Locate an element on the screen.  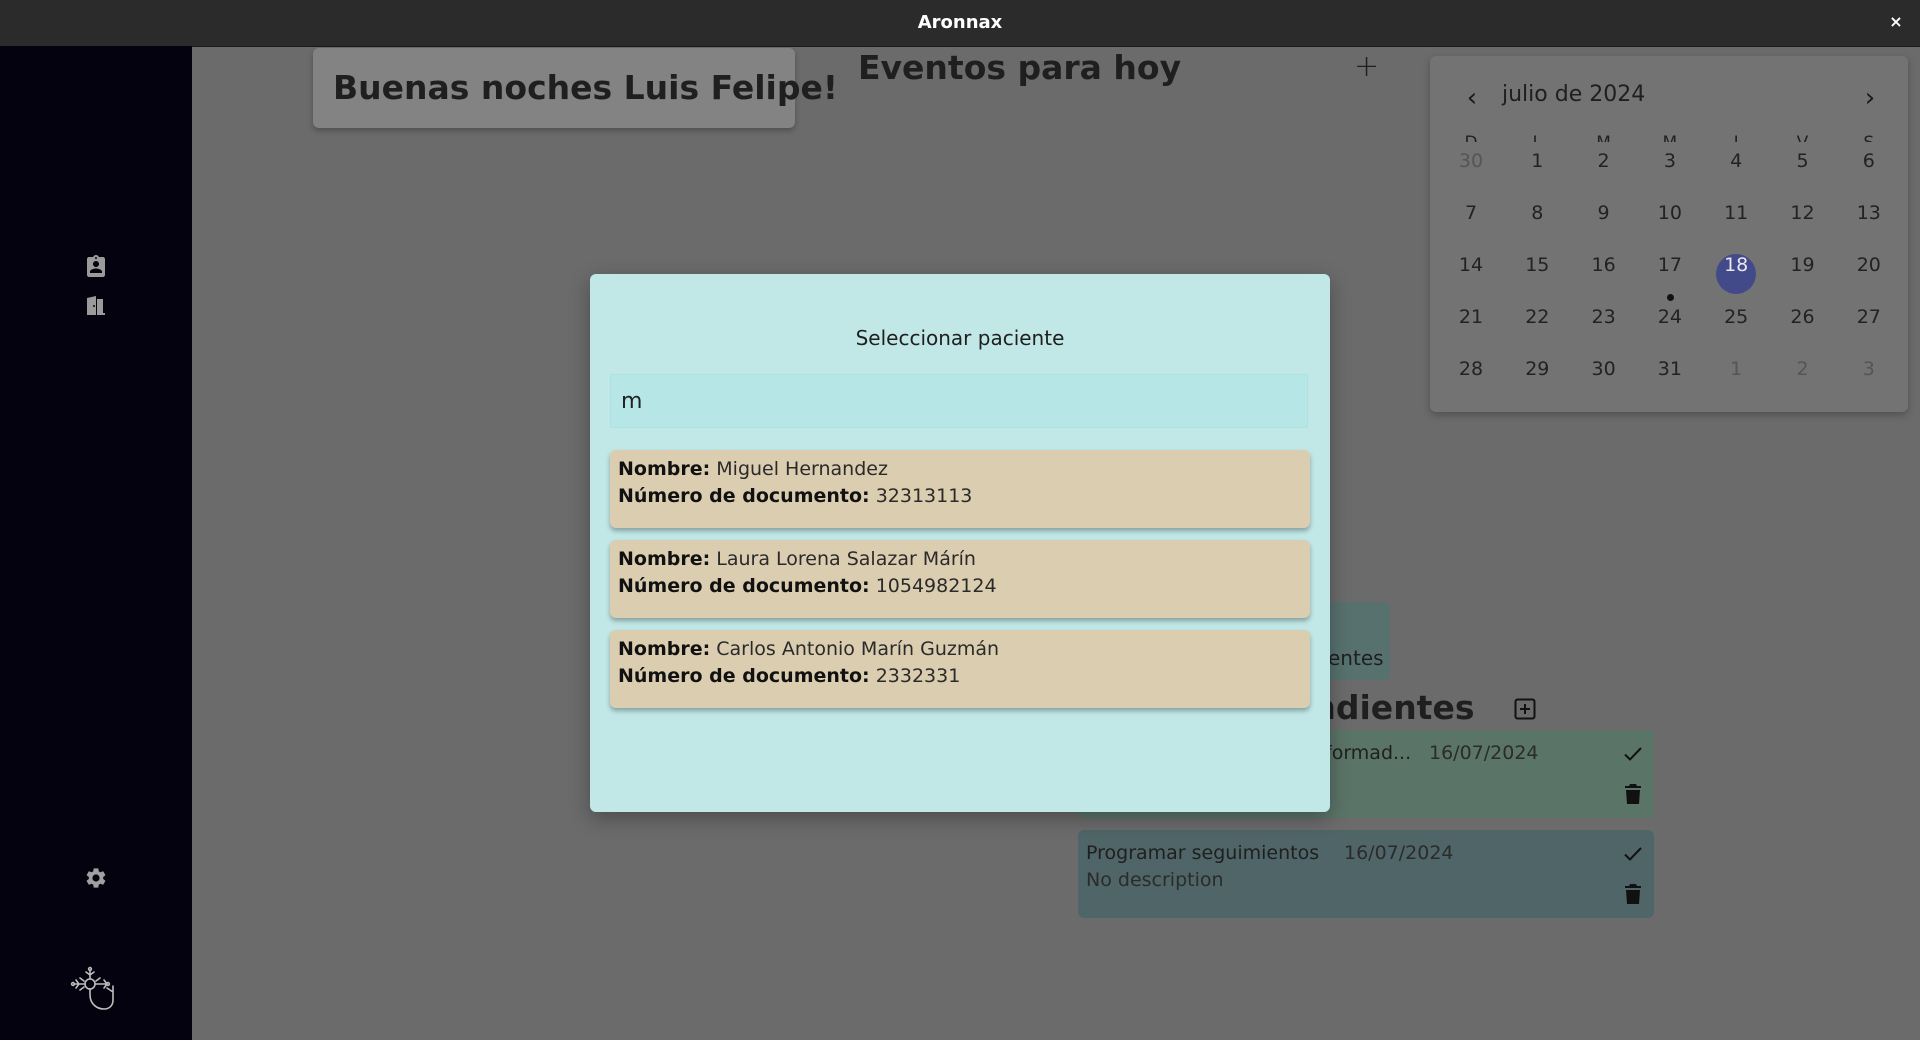
calendar-day: 21 is located at coordinates (1471, 326).